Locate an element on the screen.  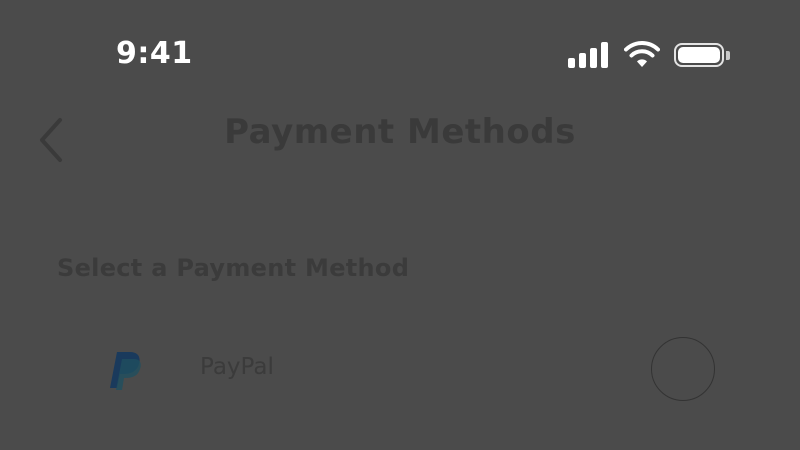
wifi-icon is located at coordinates (642, 54).